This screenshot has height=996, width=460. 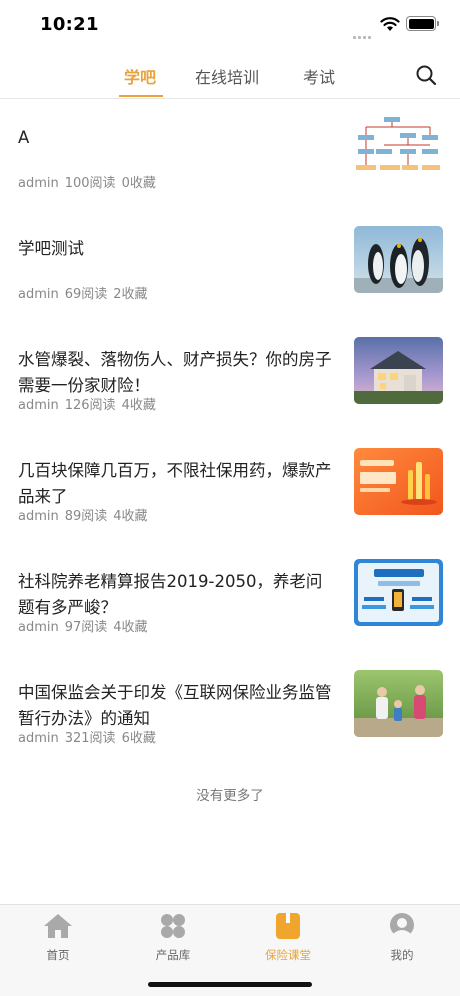 I want to click on article-meta: admin 126阅读 4收藏, so click(x=90, y=403).